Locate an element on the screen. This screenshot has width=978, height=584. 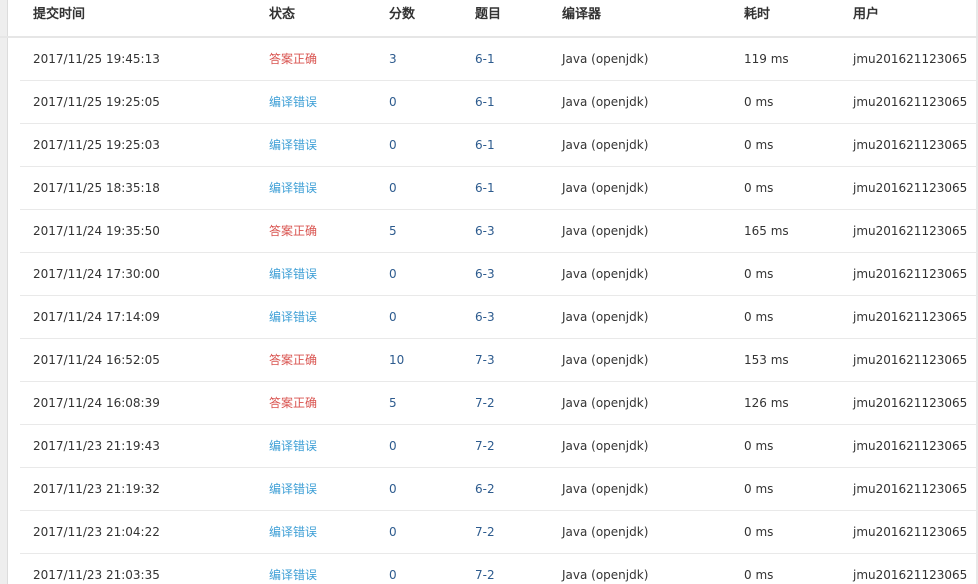
elapsed-time: 153 ms is located at coordinates (766, 360).